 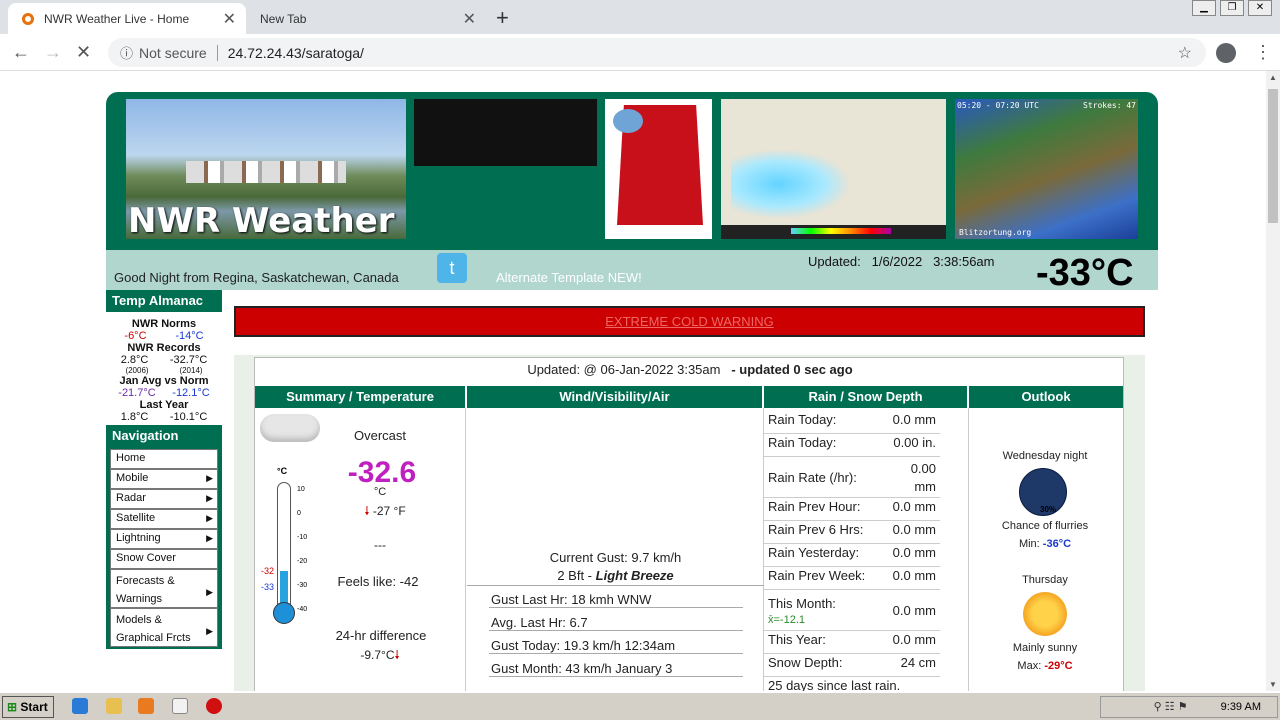 What do you see at coordinates (1241, 707) in the screenshot?
I see `clock: 9:39 AM` at bounding box center [1241, 707].